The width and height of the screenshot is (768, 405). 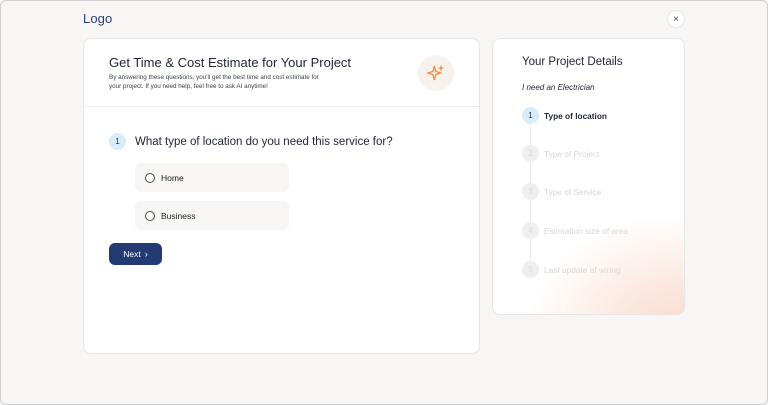 What do you see at coordinates (582, 269) in the screenshot?
I see `step-label: Last update of wiring` at bounding box center [582, 269].